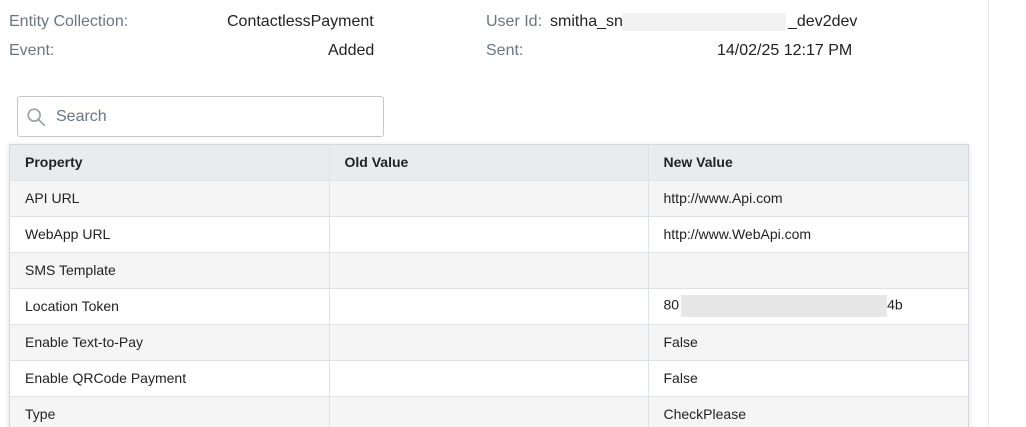 The height and width of the screenshot is (427, 1026). I want to click on user-id-label: User Id:, so click(514, 21).